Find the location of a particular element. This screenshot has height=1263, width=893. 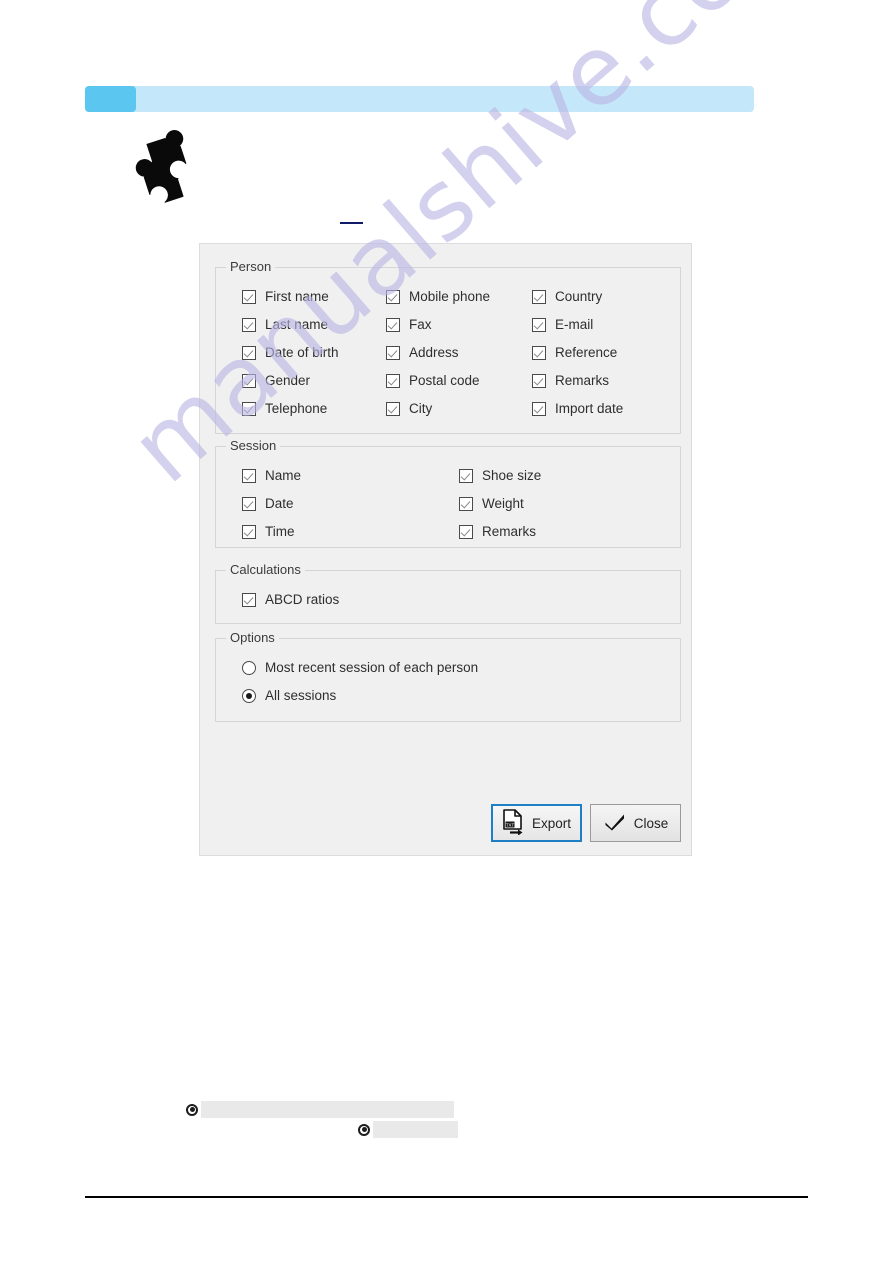

checkbox-row-remarks-person: Remarks is located at coordinates (570, 380).